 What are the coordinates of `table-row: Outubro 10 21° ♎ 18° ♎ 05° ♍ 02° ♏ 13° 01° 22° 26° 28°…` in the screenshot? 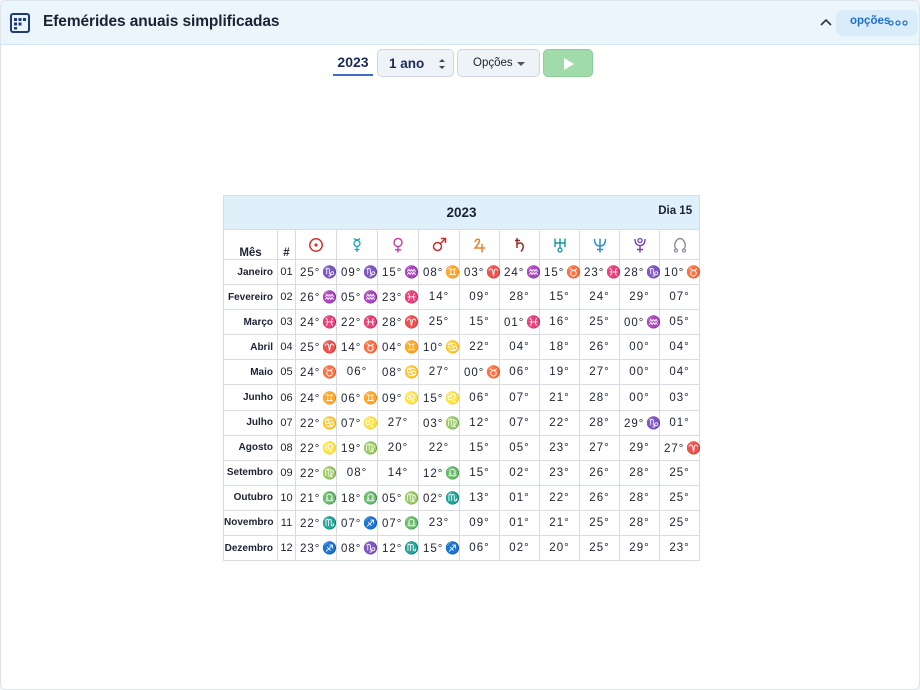 It's located at (462, 497).